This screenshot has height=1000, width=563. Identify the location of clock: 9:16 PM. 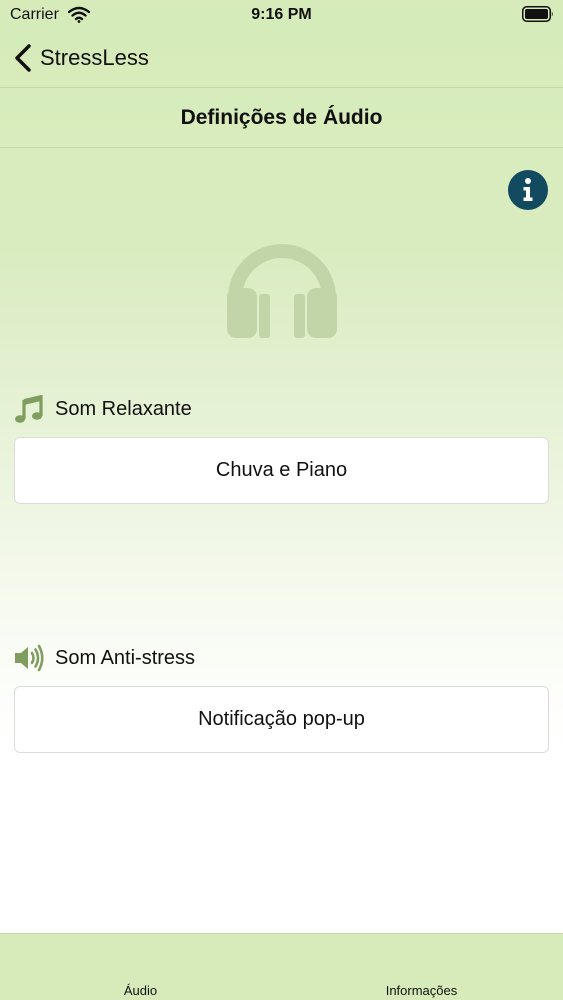
(281, 14).